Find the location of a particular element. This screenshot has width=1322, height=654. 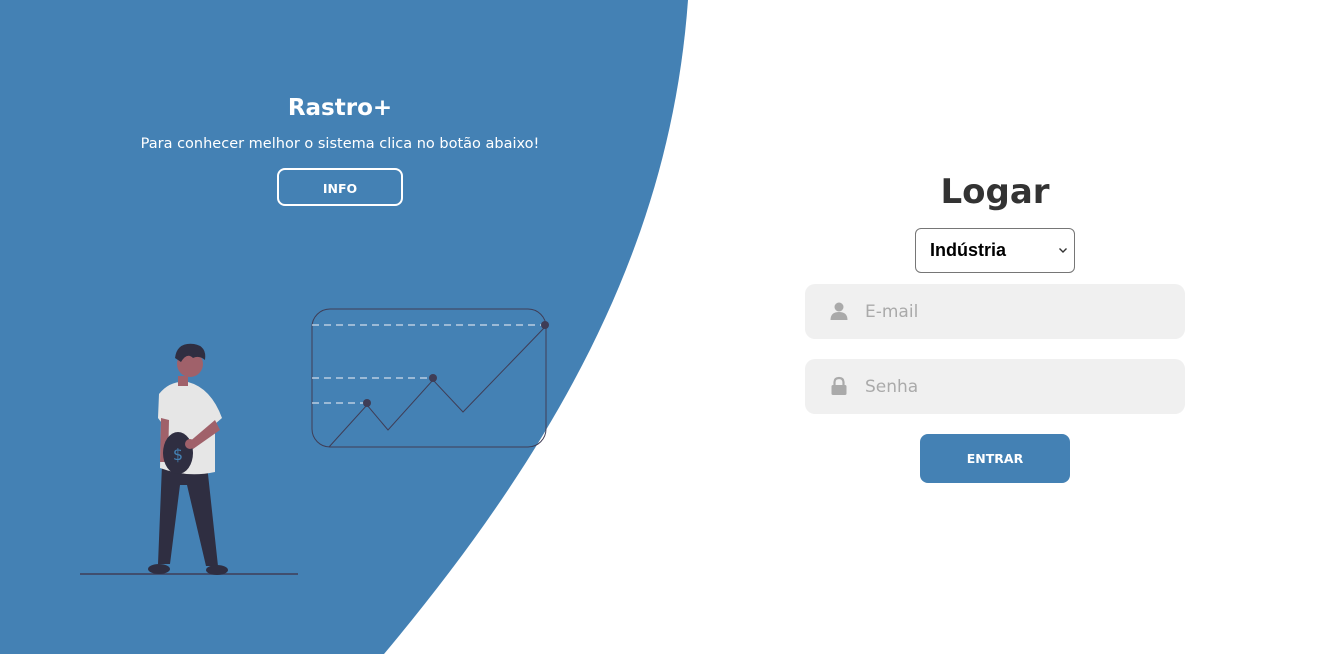

user-type-select: Indústria is located at coordinates (995, 250).